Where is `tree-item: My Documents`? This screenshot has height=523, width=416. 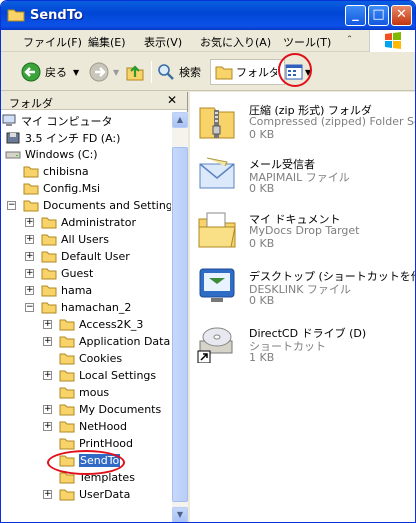 tree-item: My Documents is located at coordinates (110, 409).